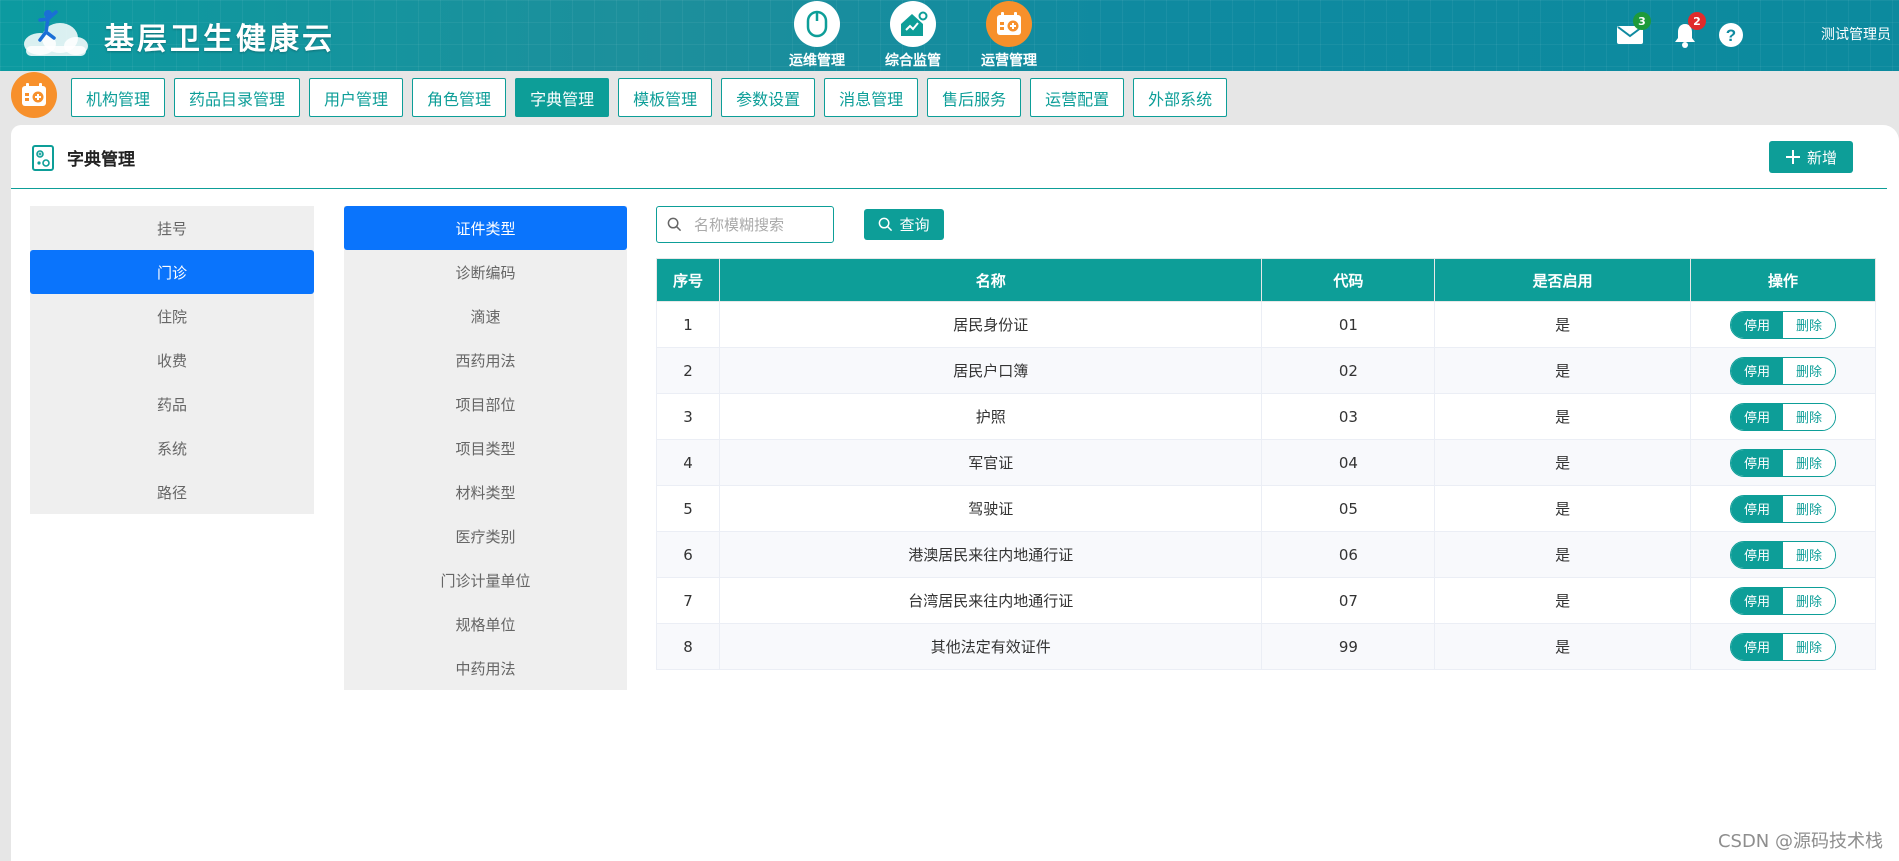  I want to click on category-item: 收费, so click(172, 360).